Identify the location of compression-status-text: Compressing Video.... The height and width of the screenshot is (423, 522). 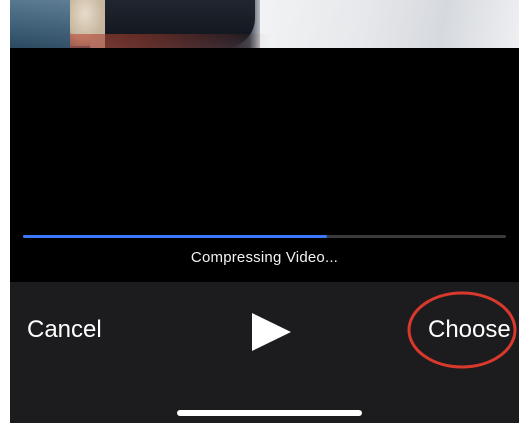
(264, 257).